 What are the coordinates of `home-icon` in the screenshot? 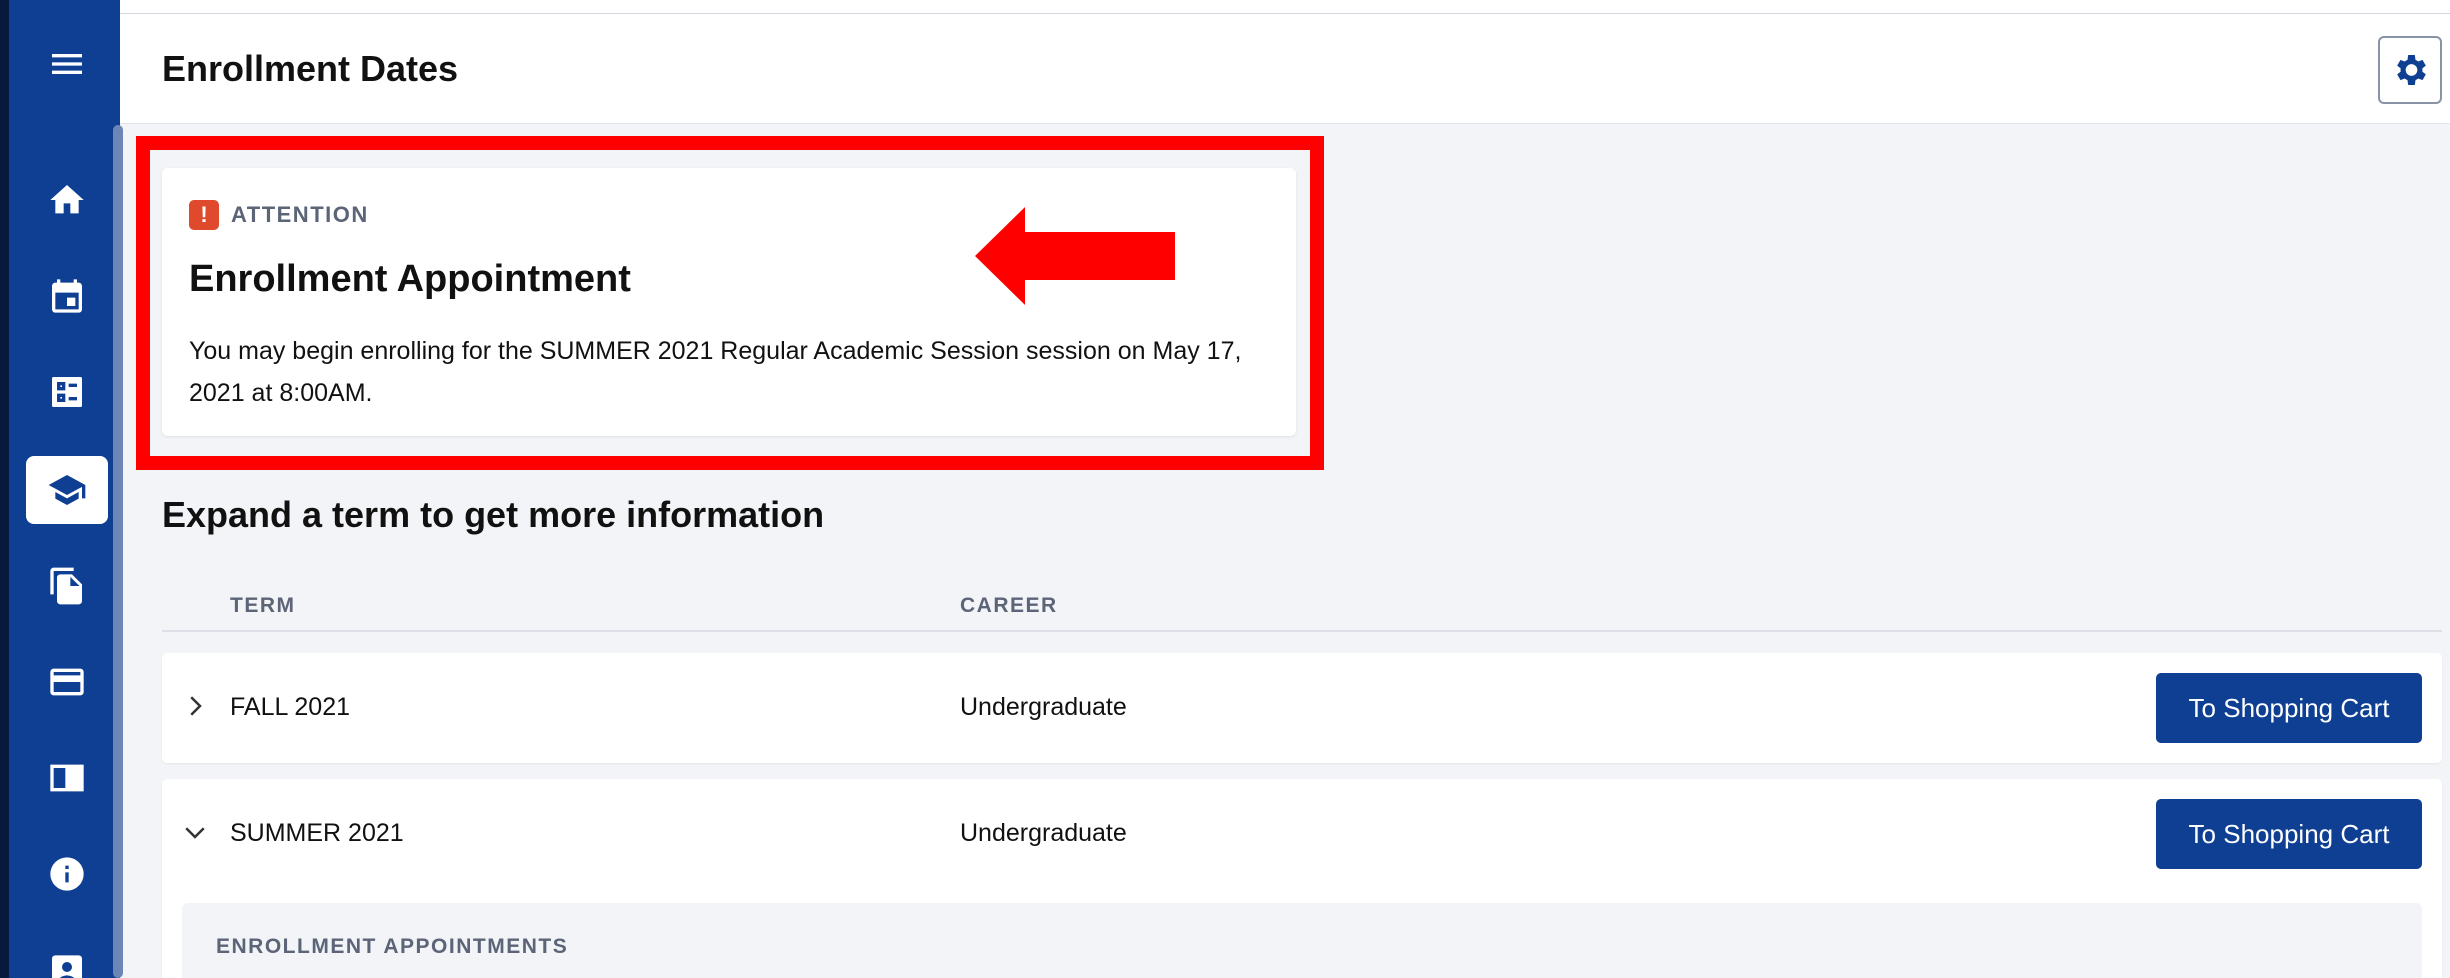 It's located at (67, 199).